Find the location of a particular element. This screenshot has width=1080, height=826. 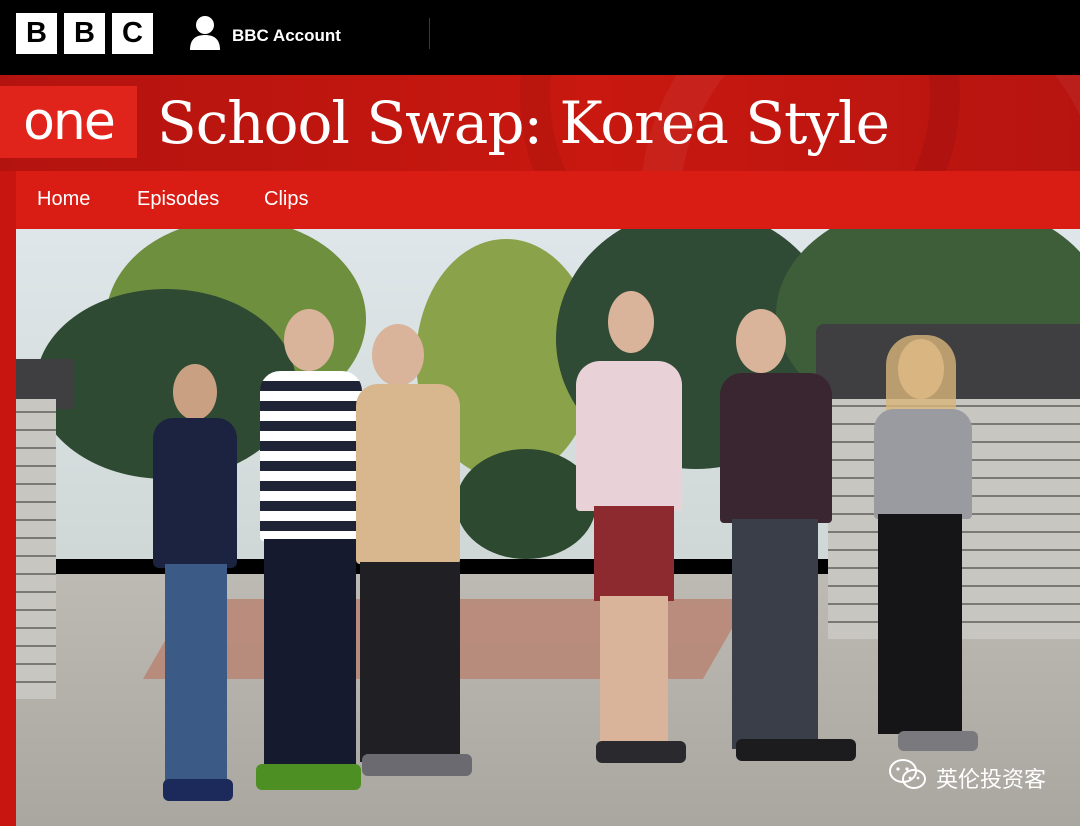

bbc-account-link: BBC Account is located at coordinates (264, 35).